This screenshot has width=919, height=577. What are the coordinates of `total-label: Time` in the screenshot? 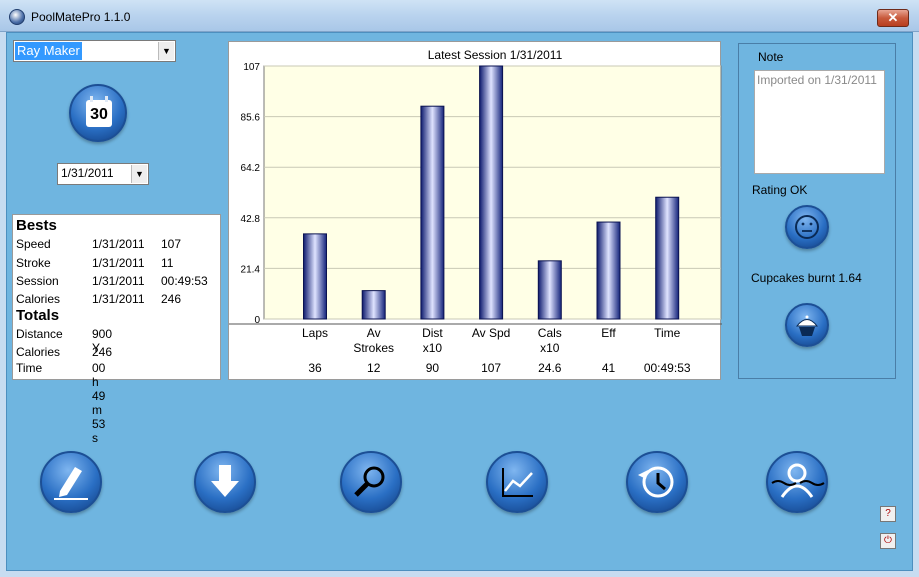 It's located at (29, 368).